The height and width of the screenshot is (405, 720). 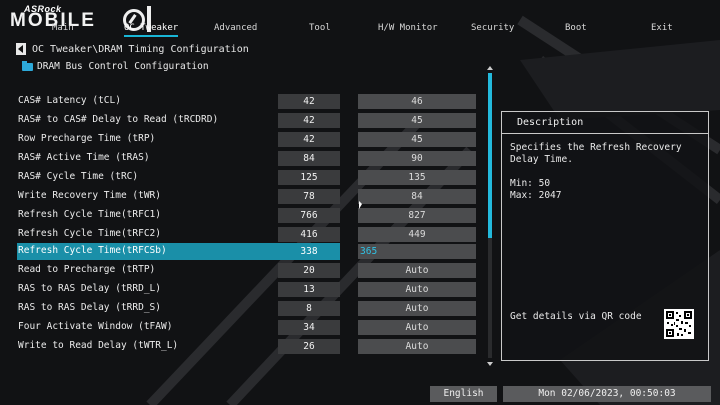 What do you see at coordinates (240, 101) in the screenshot?
I see `timing-row: CAS# Latency (tCL) 42 46` at bounding box center [240, 101].